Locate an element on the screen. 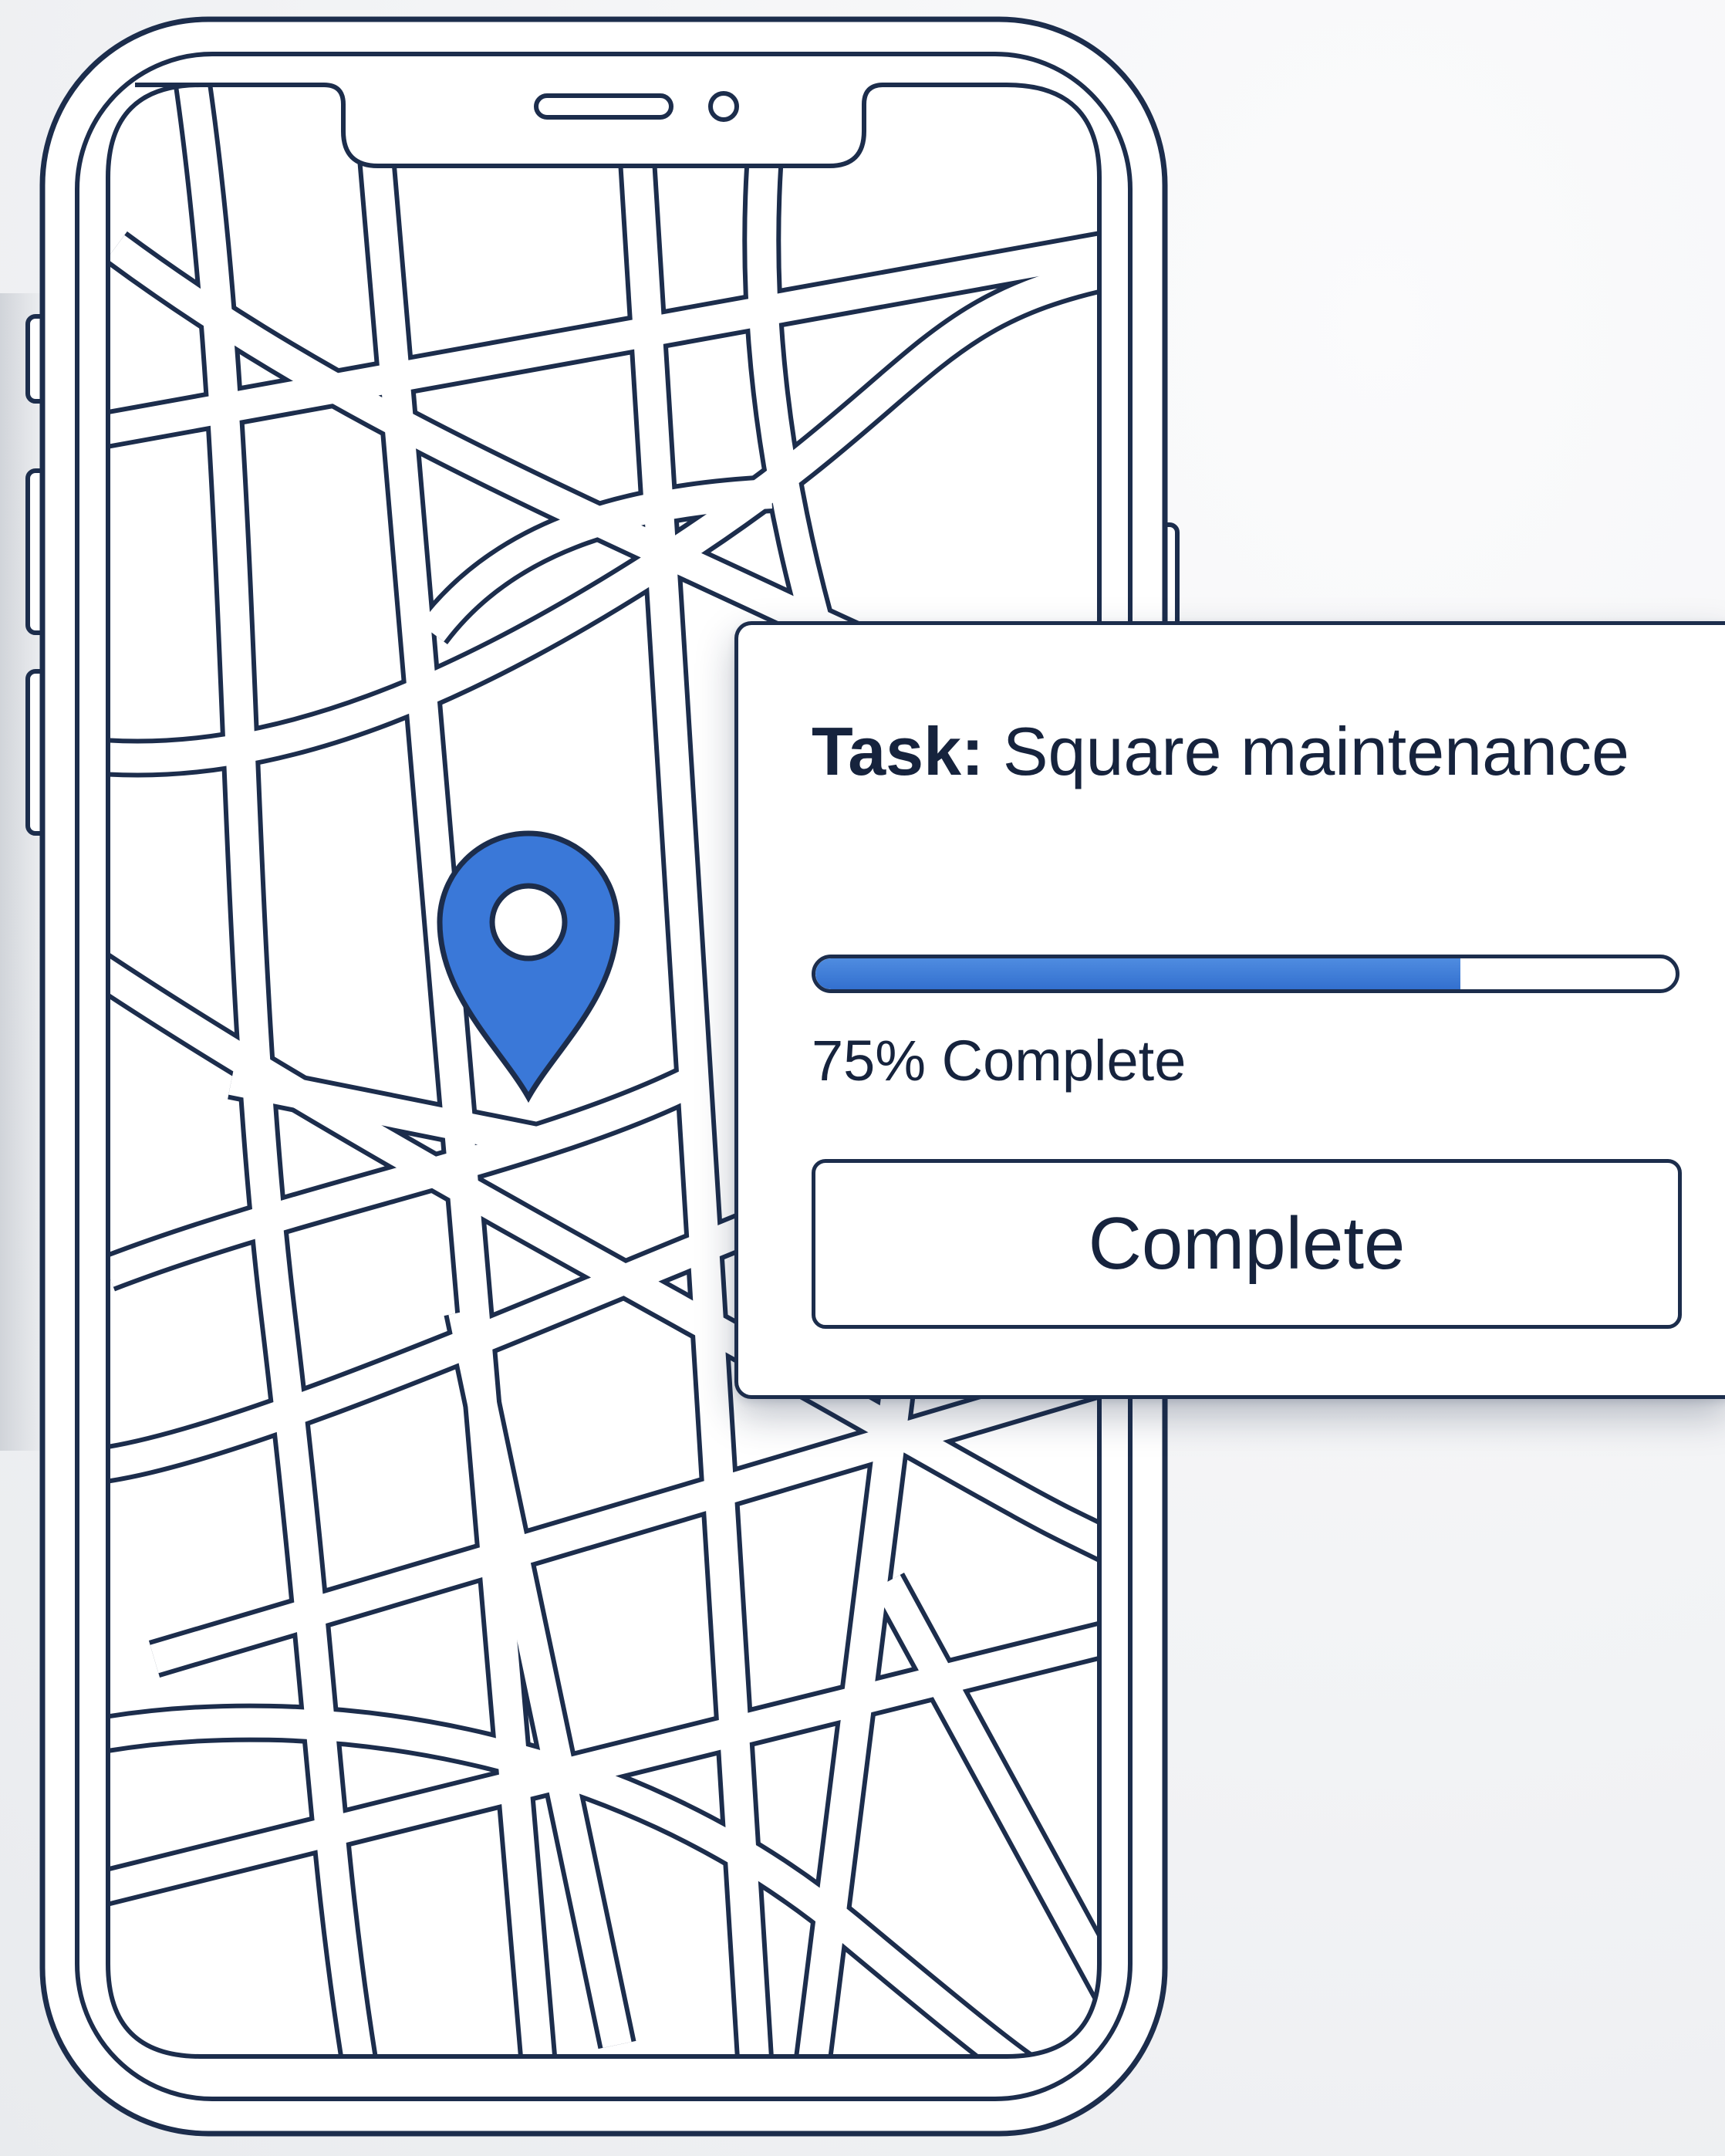 The image size is (1725, 2156). progress-label: 75% Complete is located at coordinates (999, 1061).